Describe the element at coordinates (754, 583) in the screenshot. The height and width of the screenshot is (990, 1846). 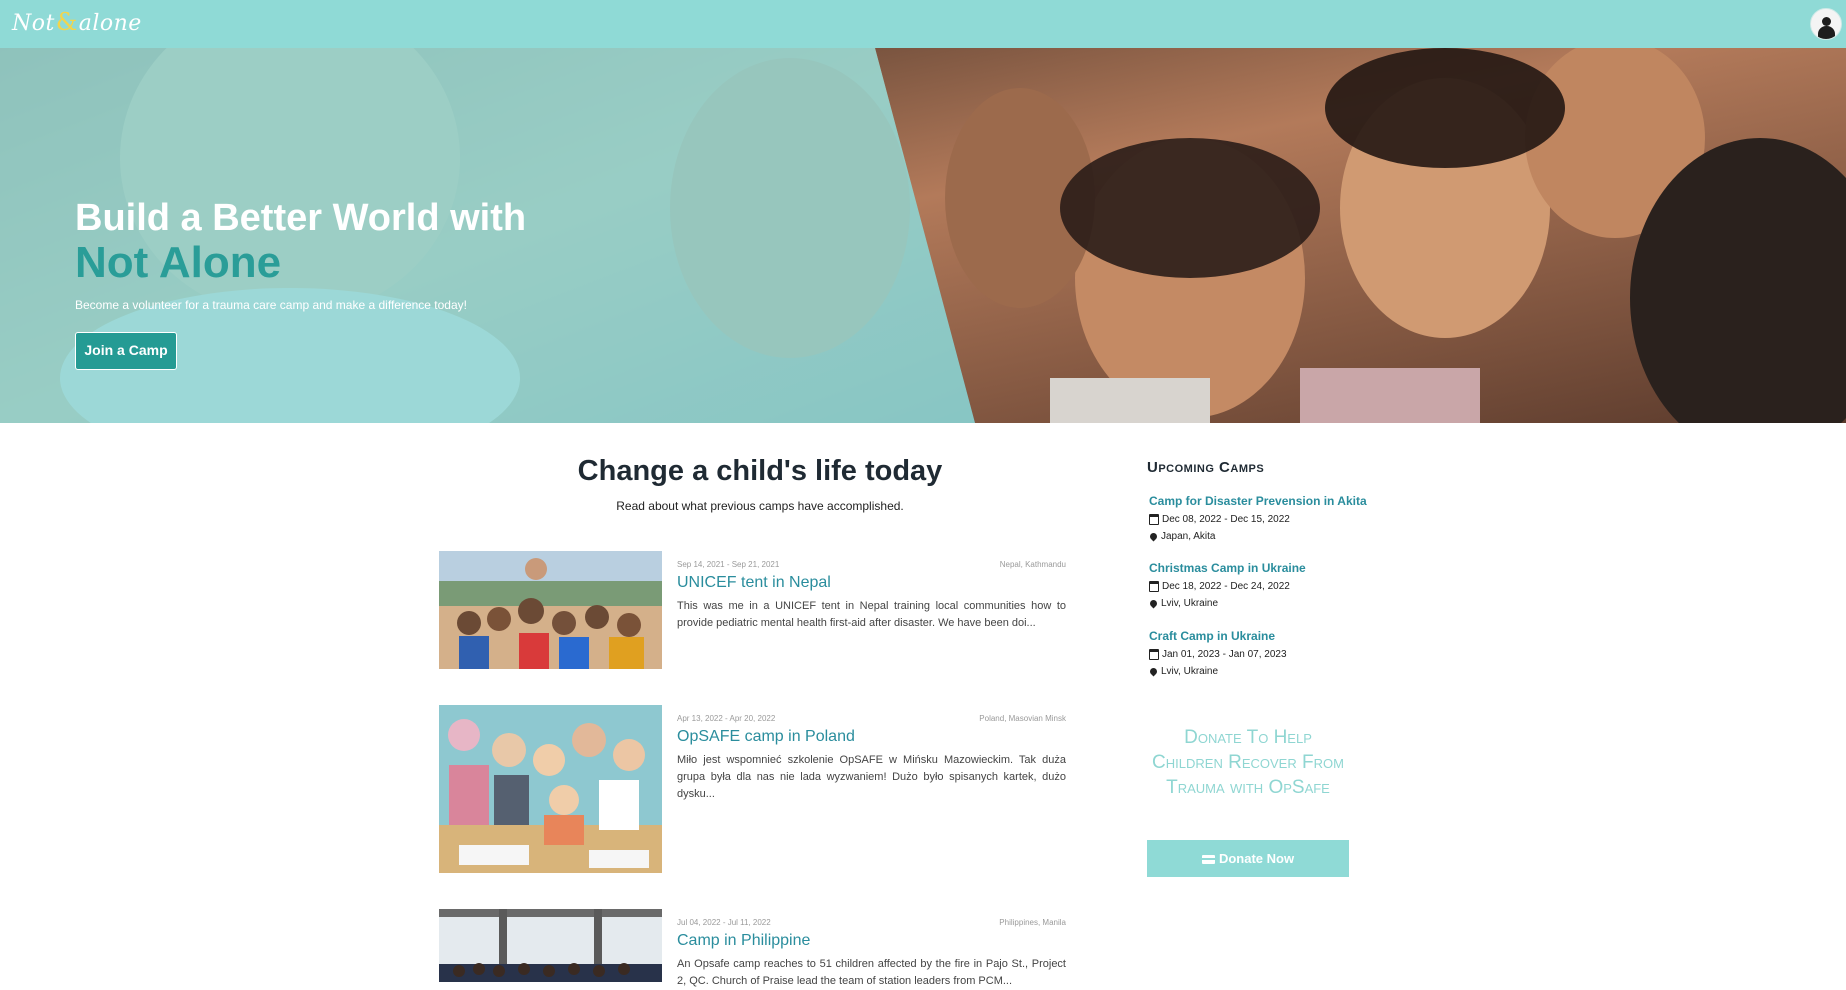
I see `post-title-link: UNICEF tent in Nepal` at that location.